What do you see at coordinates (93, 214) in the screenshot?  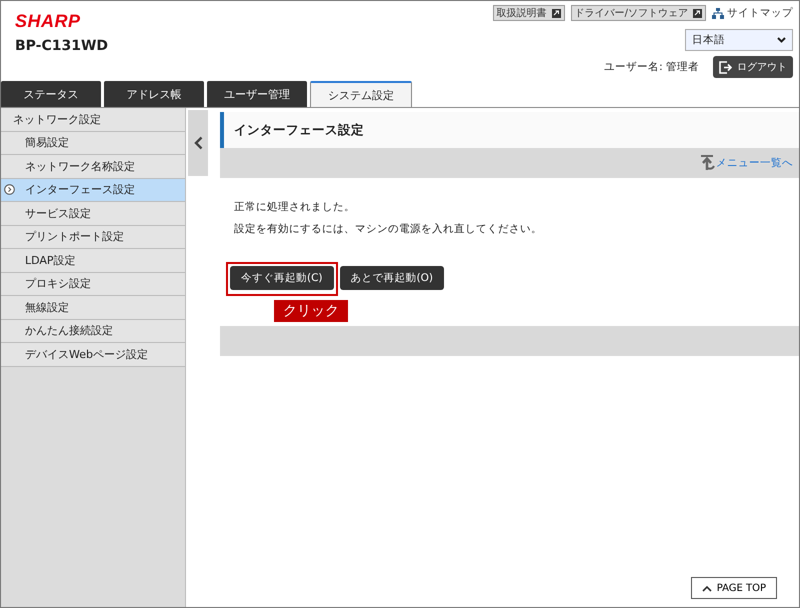 I see `sidebar-item: サービス設定` at bounding box center [93, 214].